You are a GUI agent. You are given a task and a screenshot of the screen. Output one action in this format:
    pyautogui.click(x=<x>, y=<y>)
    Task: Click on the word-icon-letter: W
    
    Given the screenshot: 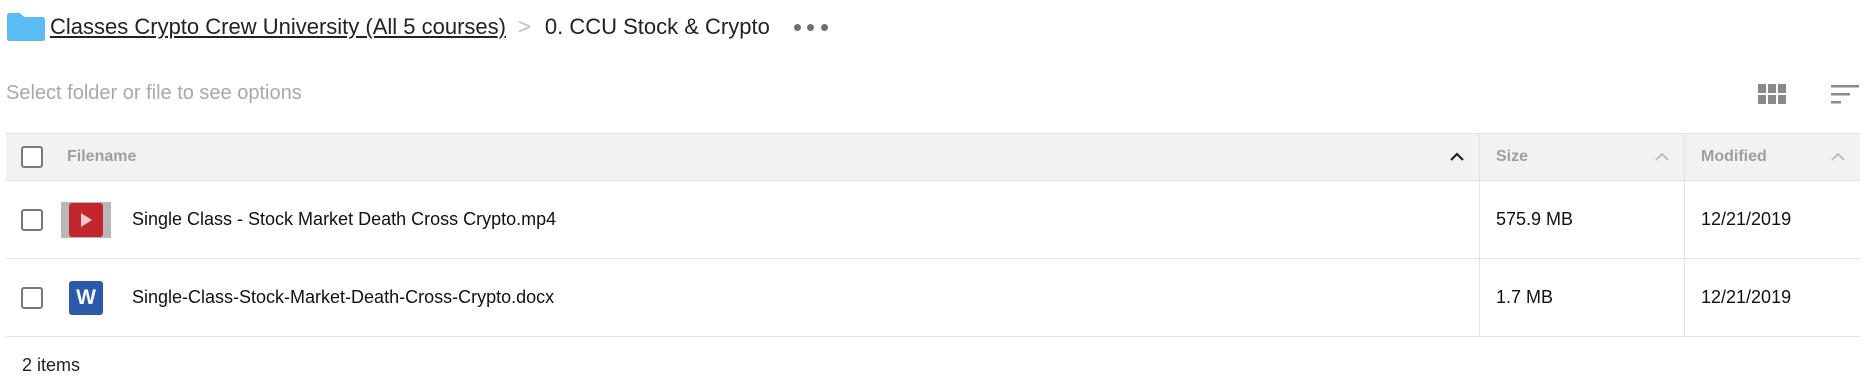 What is the action you would take?
    pyautogui.click(x=86, y=297)
    